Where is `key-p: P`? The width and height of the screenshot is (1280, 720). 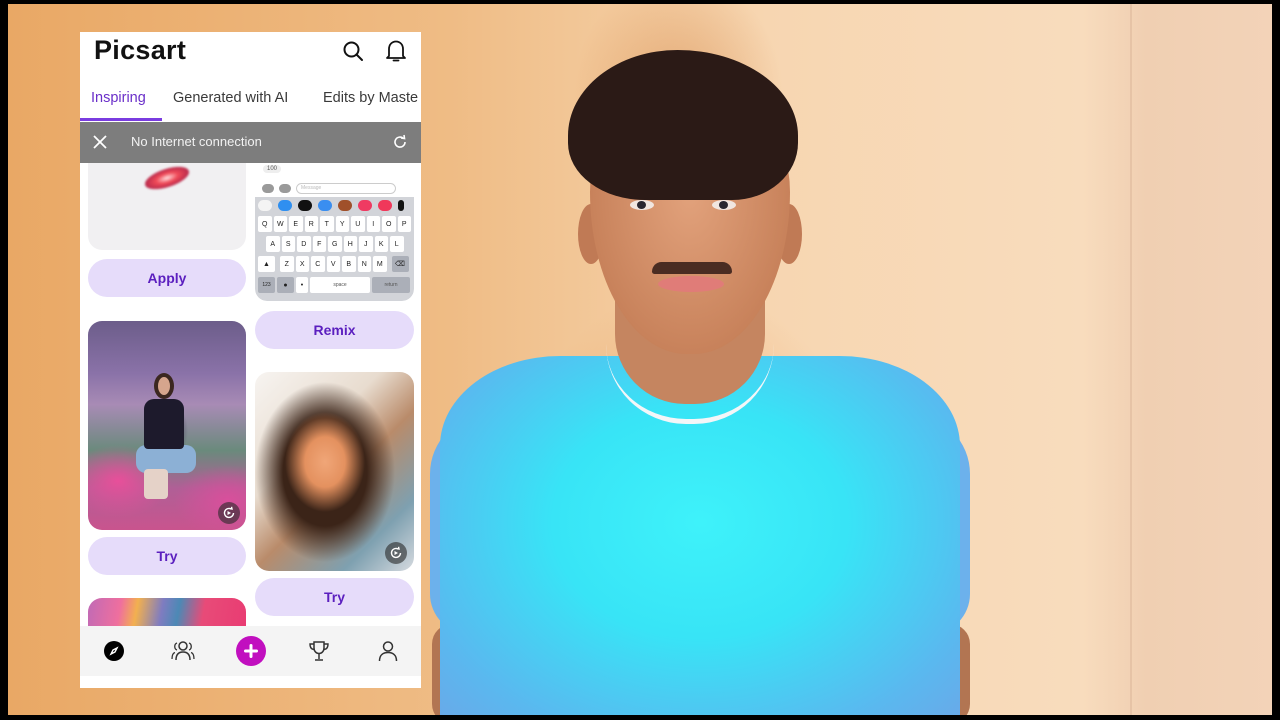
key-p: P is located at coordinates (404, 224).